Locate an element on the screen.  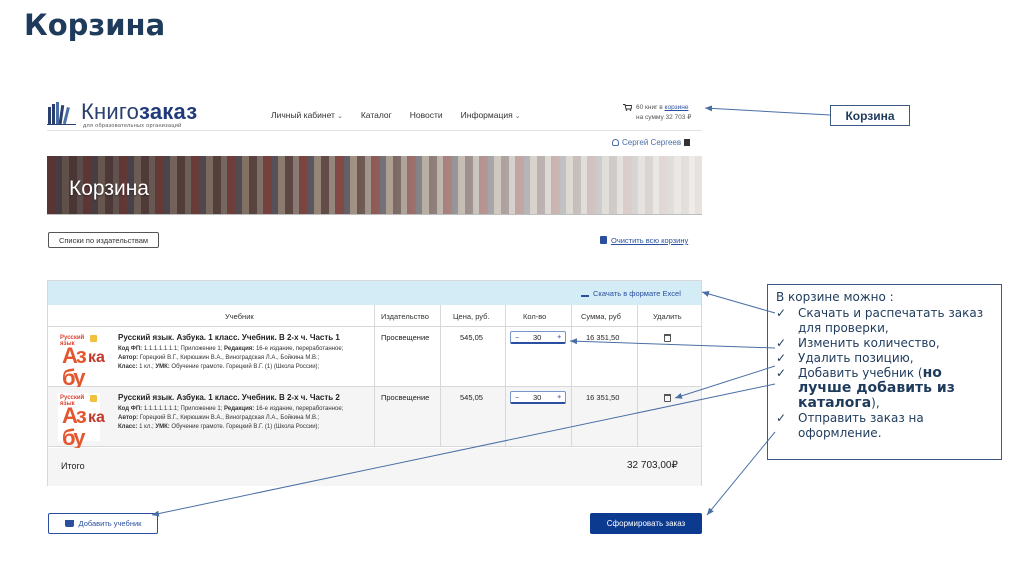
cart-summary: 60 книг в корзине на сумму 32 703 ₽ is located at coordinates (657, 113).